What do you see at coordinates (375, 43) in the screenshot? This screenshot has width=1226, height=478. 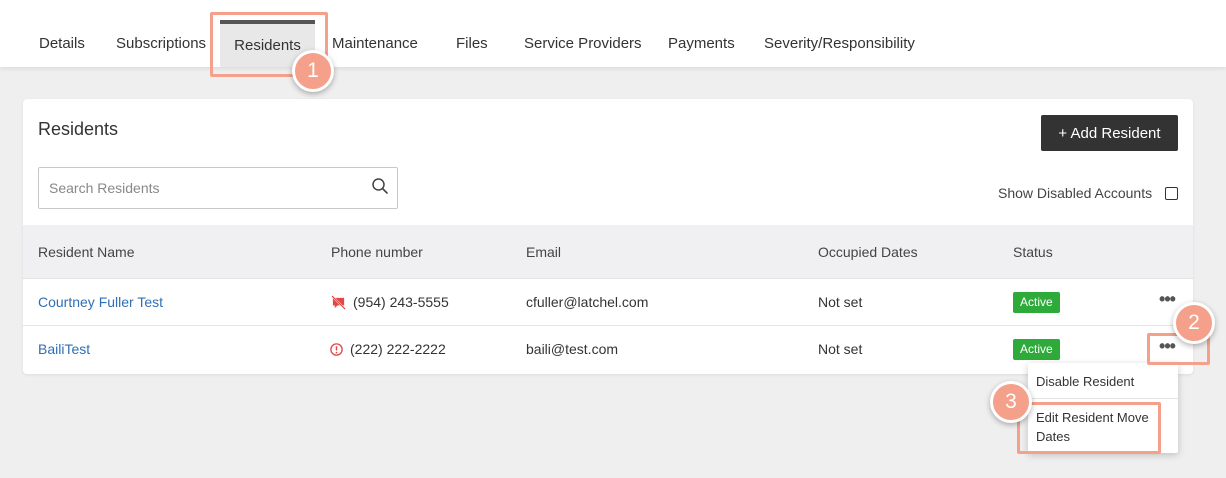 I see `tab-maintenance: Maintenance` at bounding box center [375, 43].